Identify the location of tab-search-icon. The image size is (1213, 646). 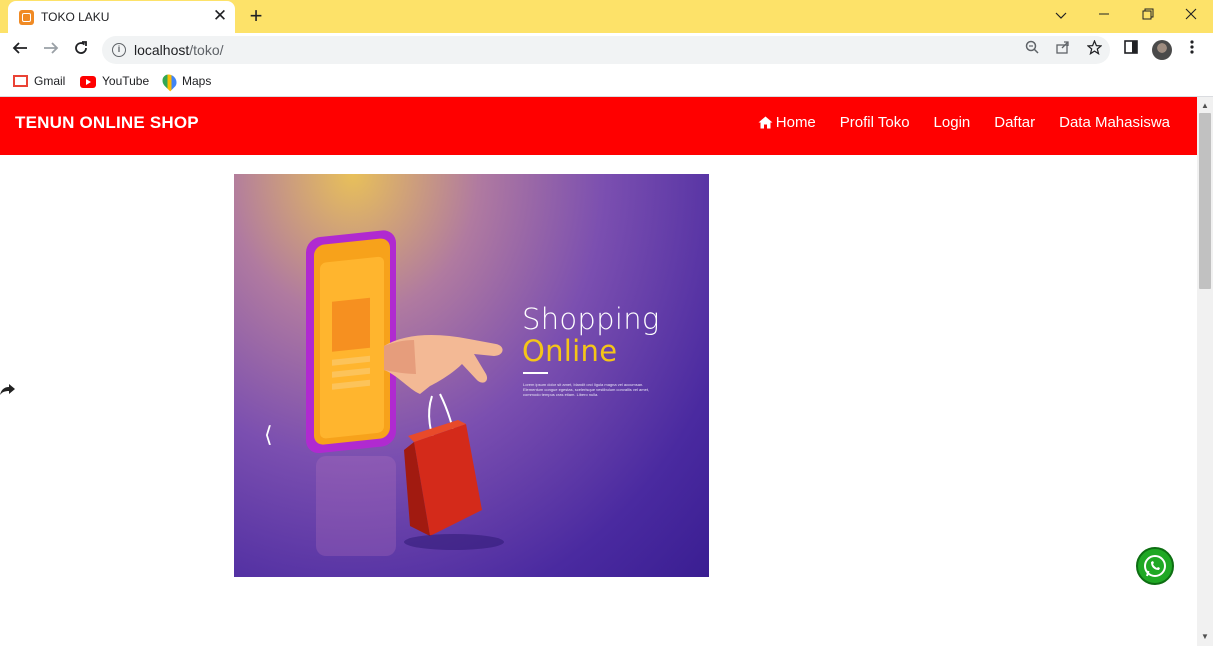
(1061, 15).